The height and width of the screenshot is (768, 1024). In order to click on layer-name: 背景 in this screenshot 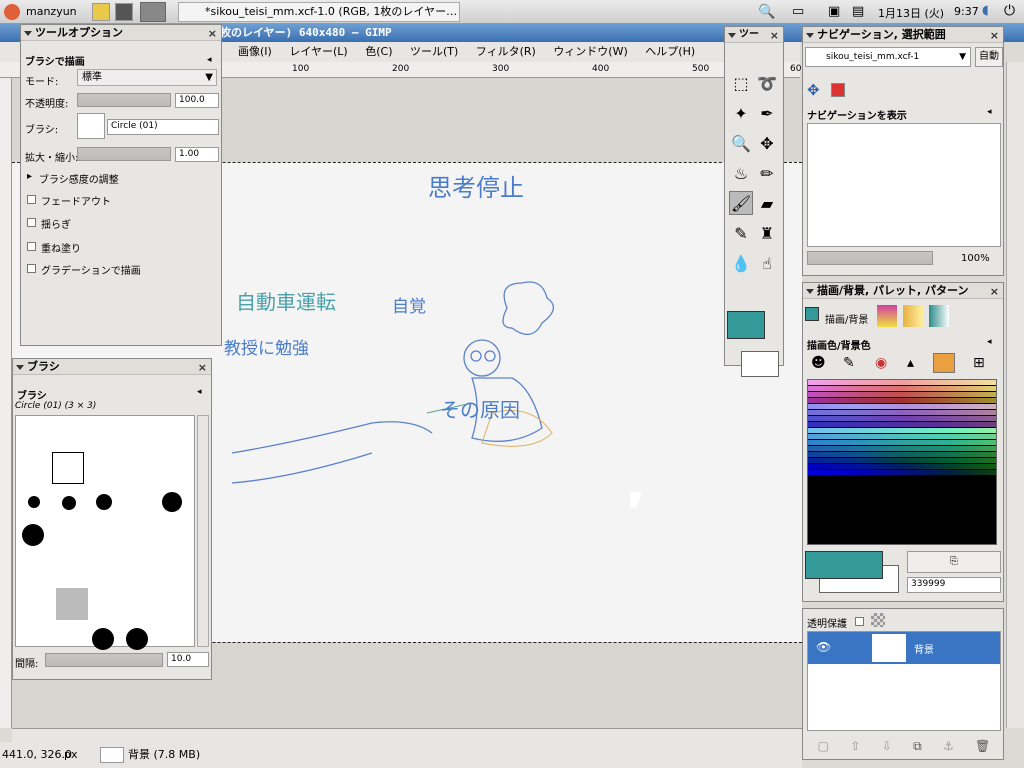, I will do `click(924, 648)`.